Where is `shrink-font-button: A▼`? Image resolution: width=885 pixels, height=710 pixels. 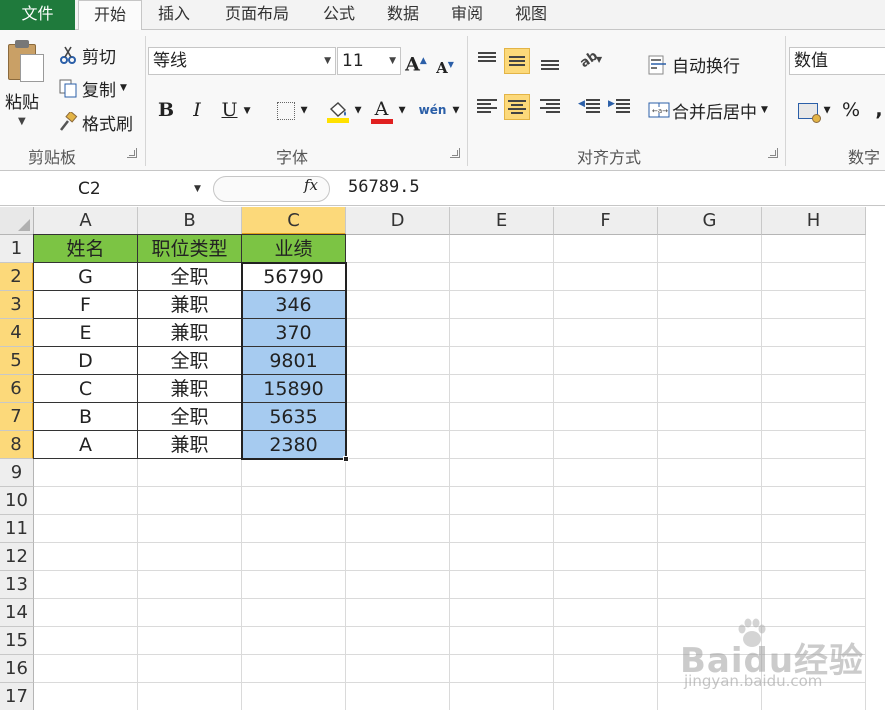 shrink-font-button: A▼ is located at coordinates (445, 64).